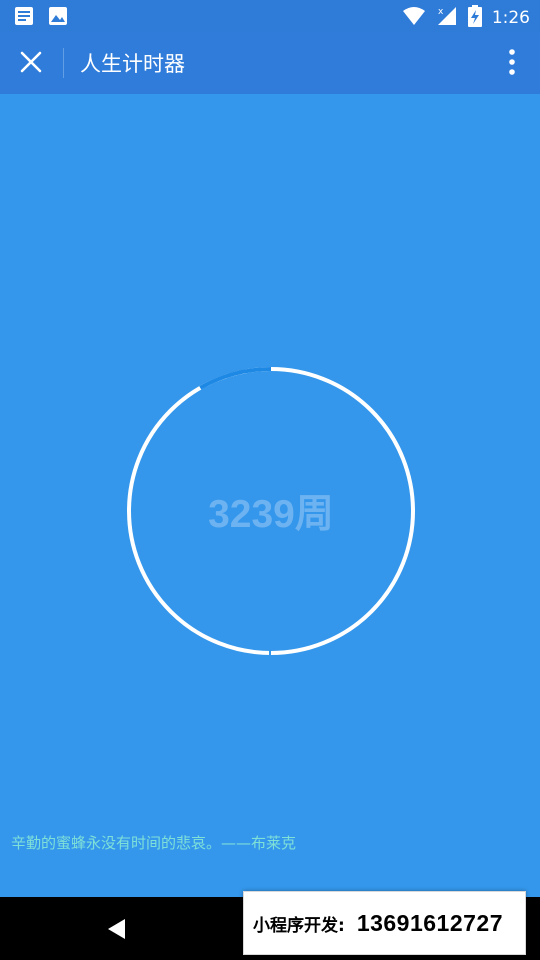 The image size is (540, 960). Describe the element at coordinates (441, 12) in the screenshot. I see `svg-text: x` at that location.